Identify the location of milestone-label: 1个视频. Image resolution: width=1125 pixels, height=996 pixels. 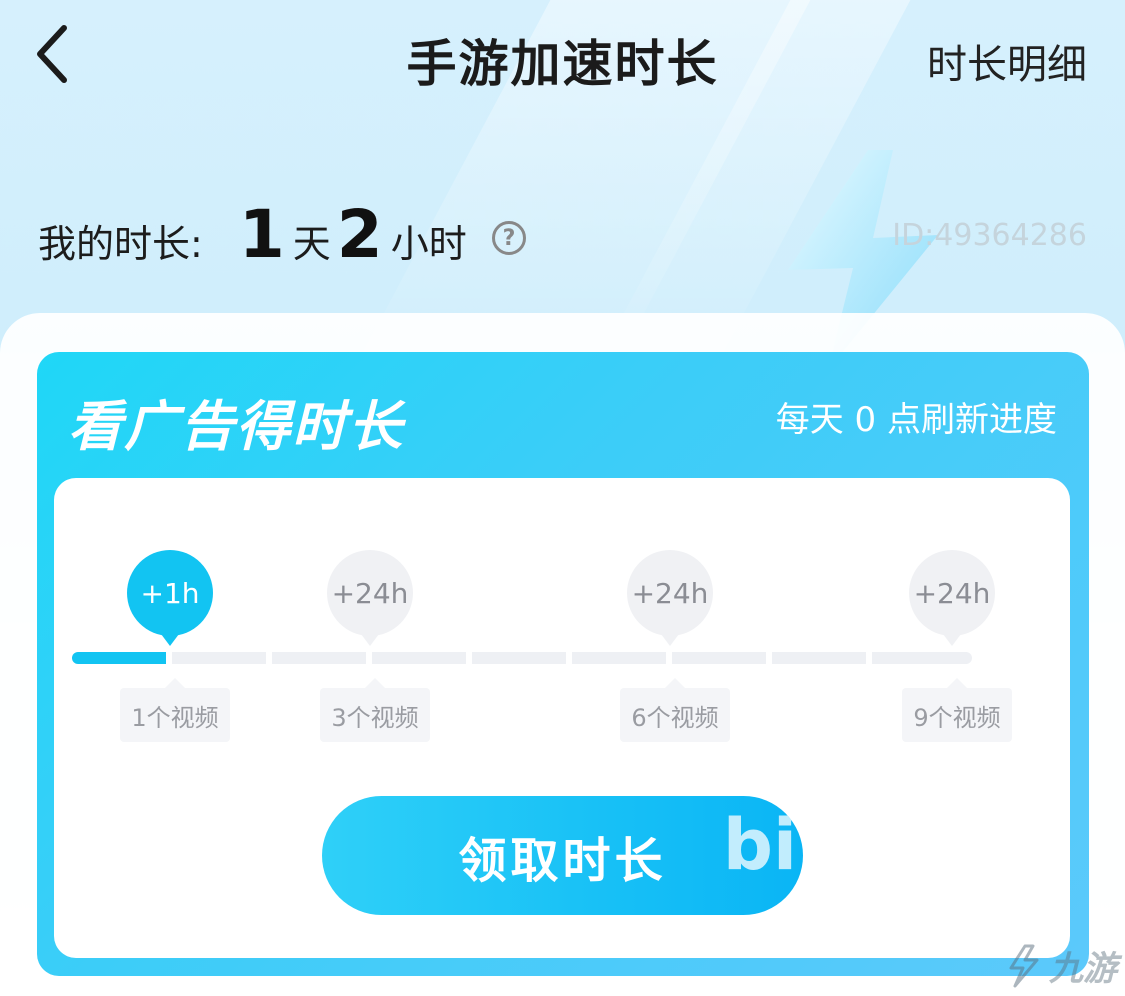
(175, 710).